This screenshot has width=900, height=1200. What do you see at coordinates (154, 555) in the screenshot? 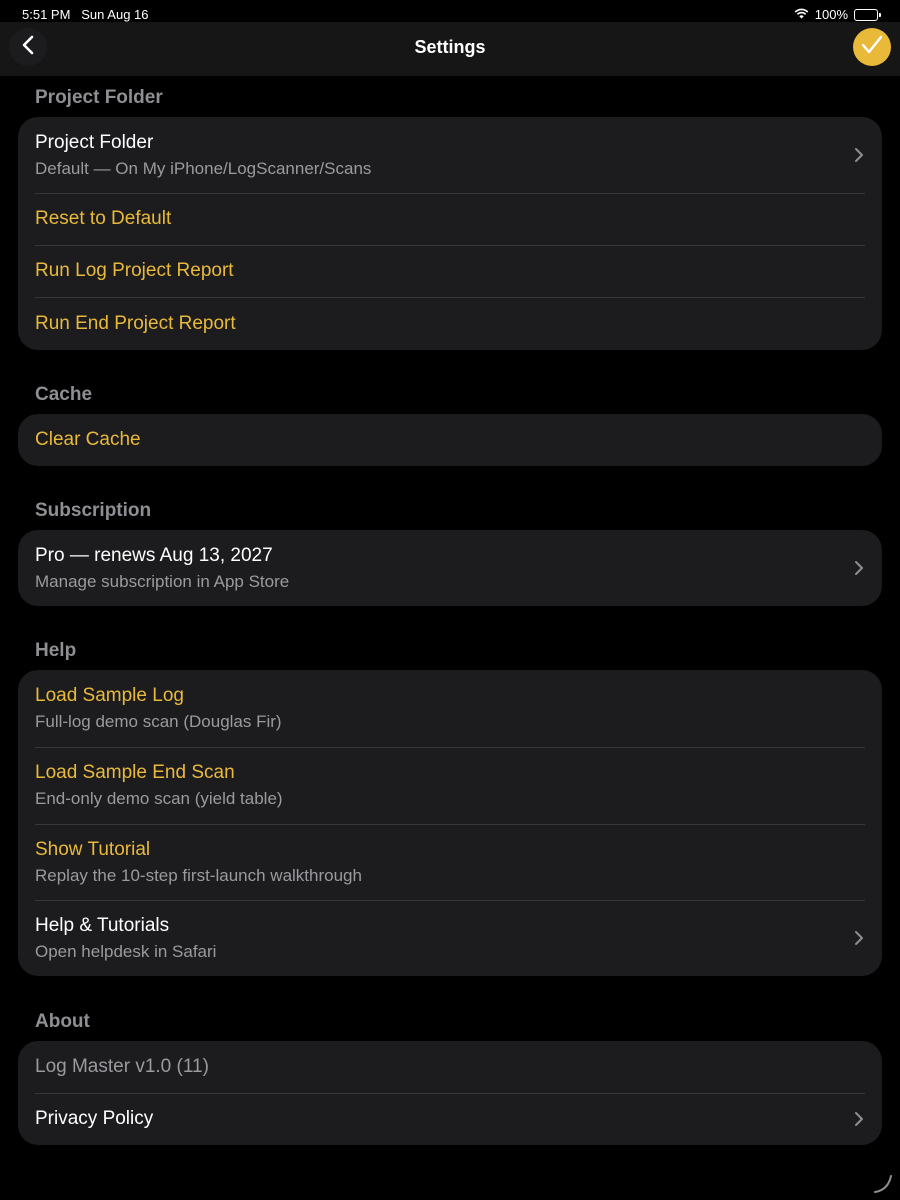
I see `row-title: Pro — renews Aug 13, 2027` at bounding box center [154, 555].